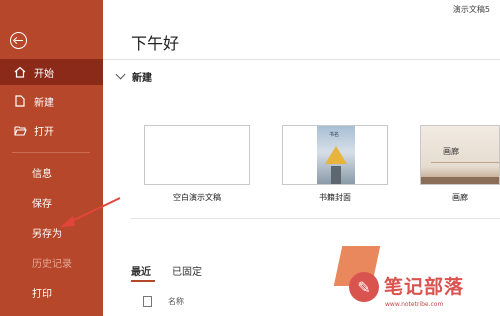  What do you see at coordinates (424, 287) in the screenshot?
I see `watermark-text: 笔记部落` at bounding box center [424, 287].